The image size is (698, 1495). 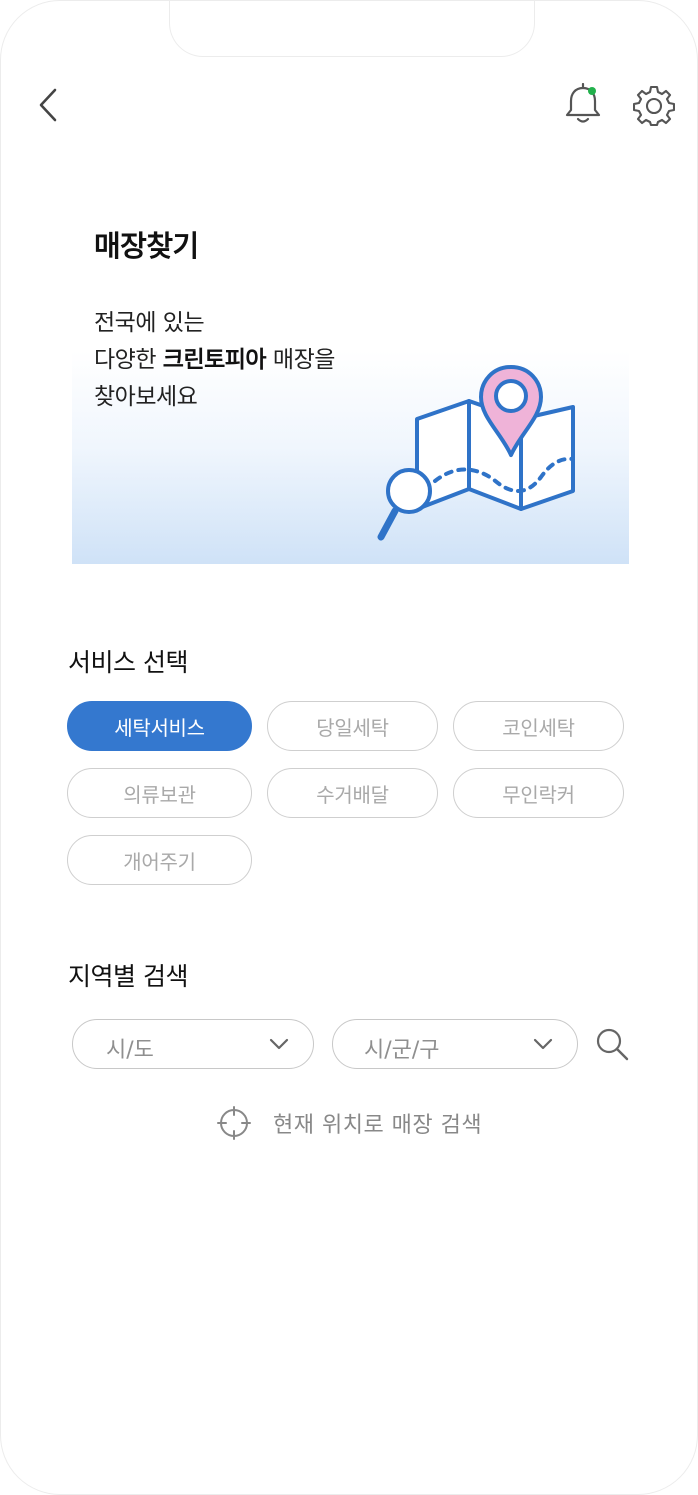 I want to click on search-icon, so click(x=612, y=1044).